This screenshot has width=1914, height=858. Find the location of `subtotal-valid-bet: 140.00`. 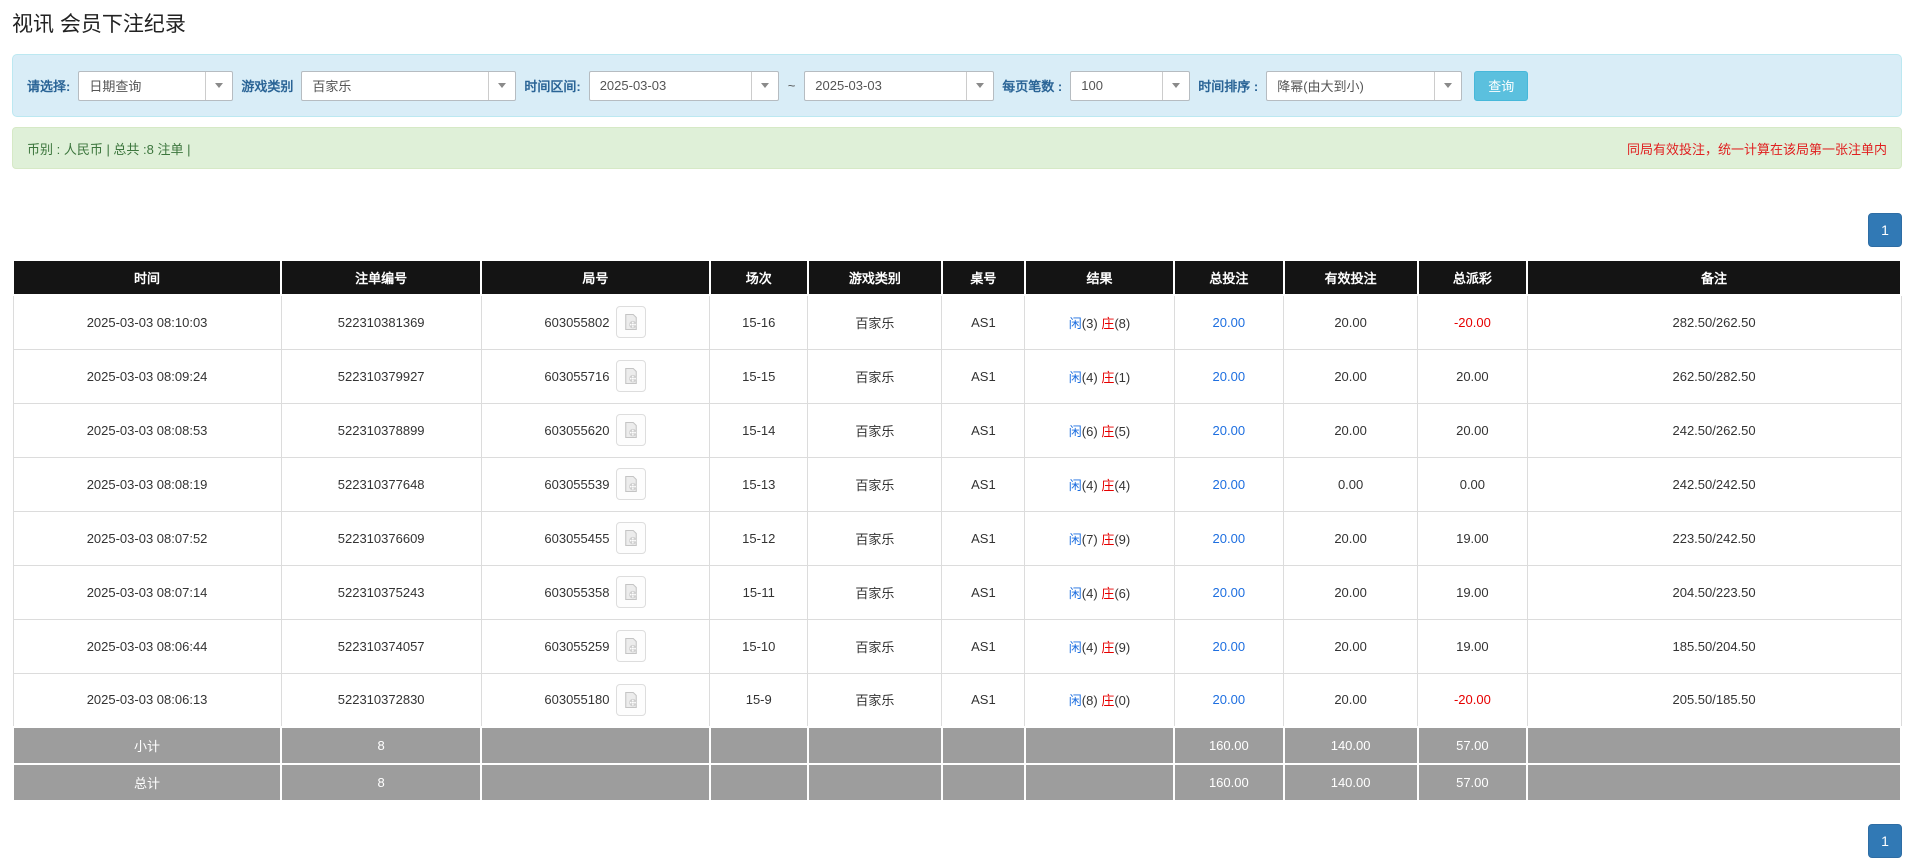

subtotal-valid-bet: 140.00 is located at coordinates (1350, 745).